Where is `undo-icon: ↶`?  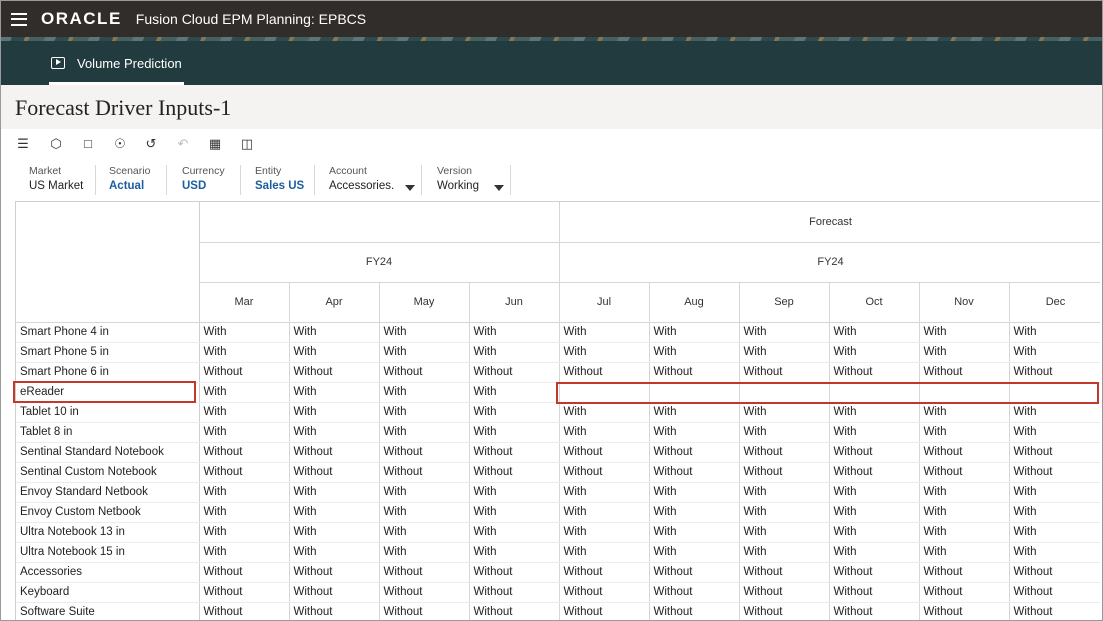 undo-icon: ↶ is located at coordinates (183, 144).